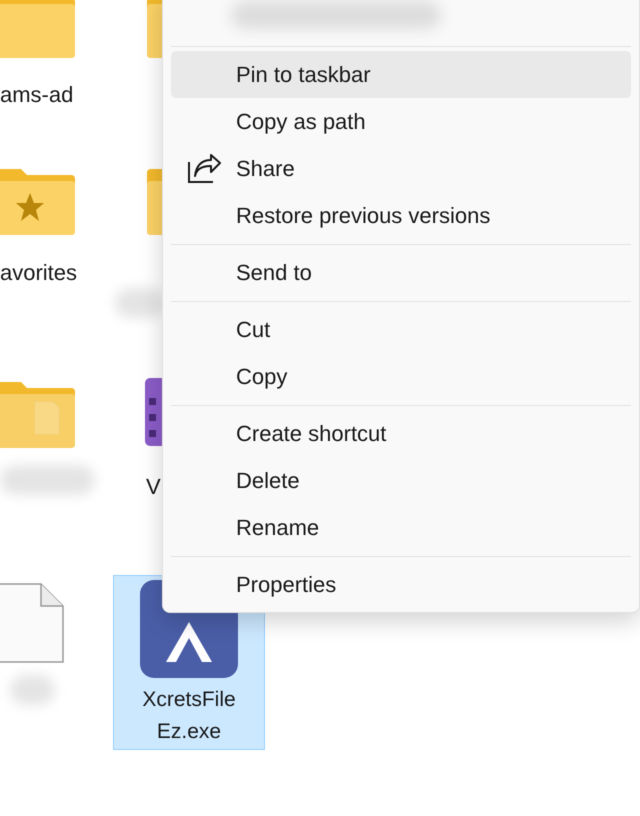 Image resolution: width=640 pixels, height=816 pixels. I want to click on menu-item: Pin to taskbar, so click(401, 74).